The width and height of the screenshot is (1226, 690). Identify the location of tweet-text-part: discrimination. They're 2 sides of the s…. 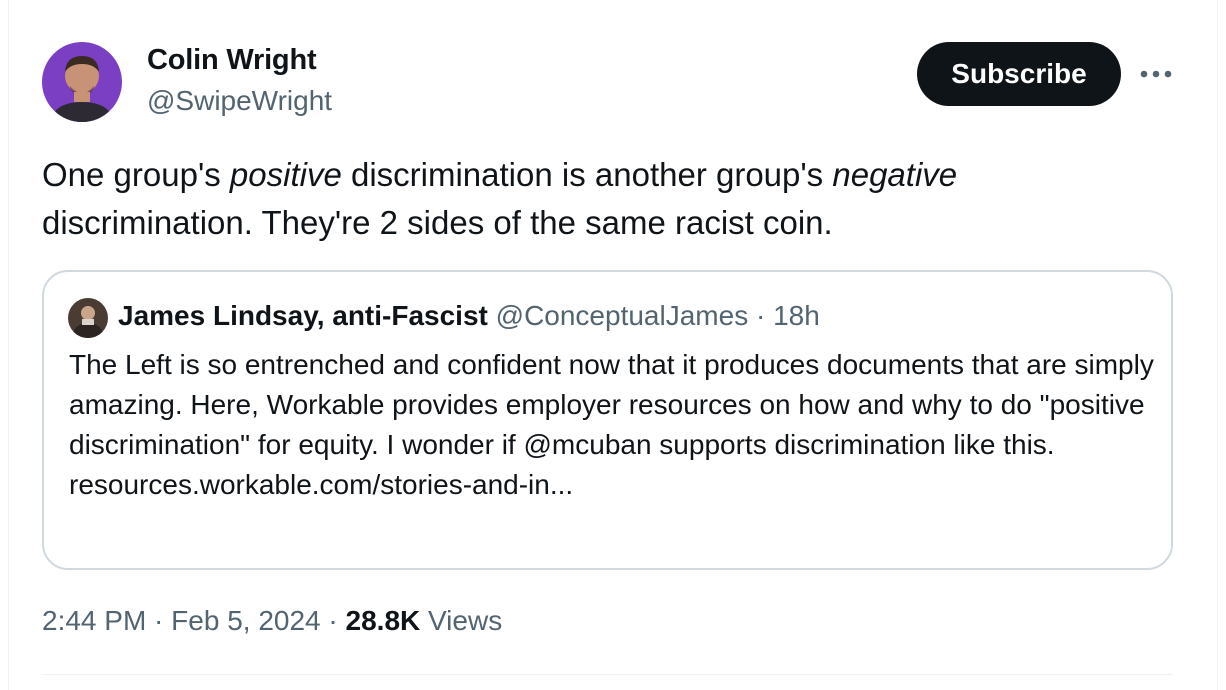
(437, 222).